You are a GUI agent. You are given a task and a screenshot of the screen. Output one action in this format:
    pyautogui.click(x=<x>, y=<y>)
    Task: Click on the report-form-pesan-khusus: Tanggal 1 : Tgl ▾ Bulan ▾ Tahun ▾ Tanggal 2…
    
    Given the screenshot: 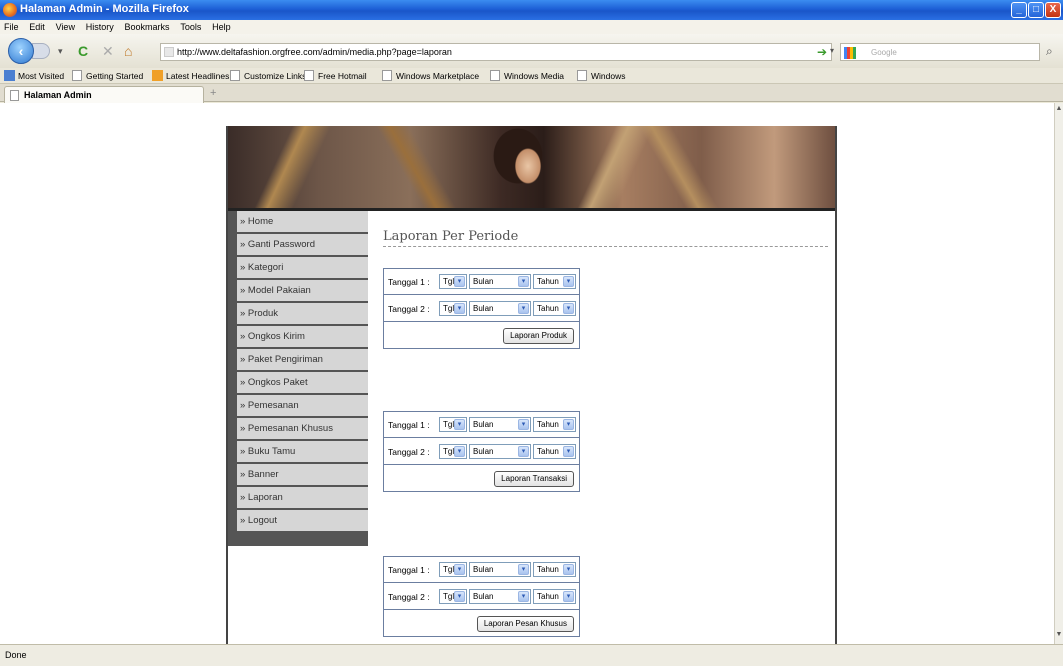 What is the action you would take?
    pyautogui.click(x=481, y=596)
    